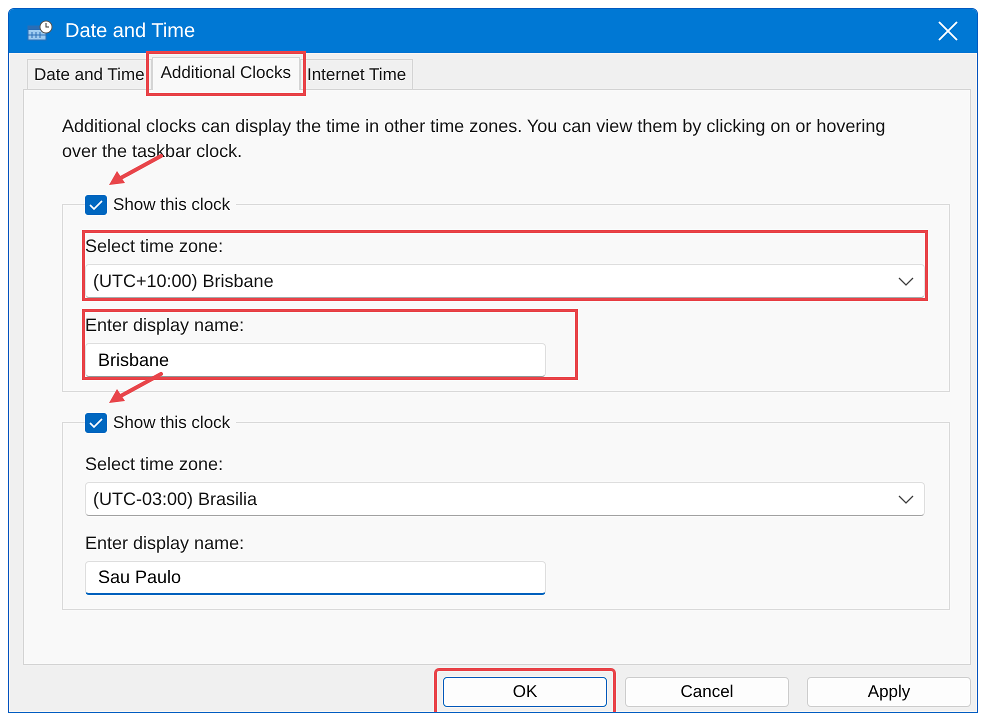 The width and height of the screenshot is (982, 713). I want to click on timezone-dropdown: (UTC+10:00) Brisbane, so click(505, 281).